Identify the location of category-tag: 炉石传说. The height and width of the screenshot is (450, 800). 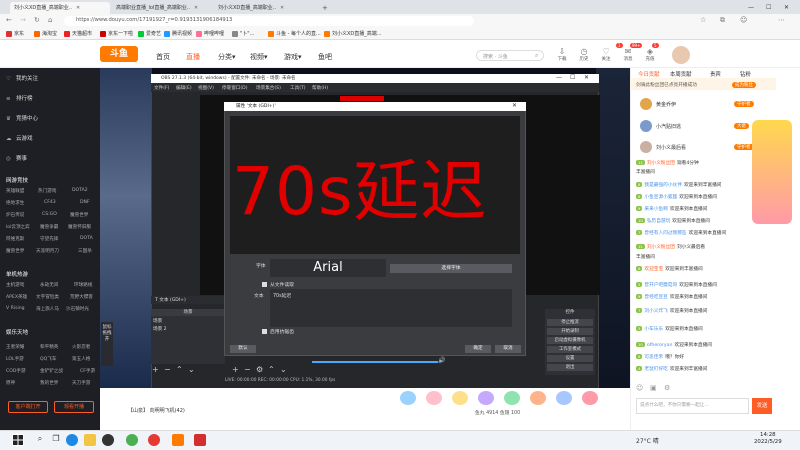
(15, 215).